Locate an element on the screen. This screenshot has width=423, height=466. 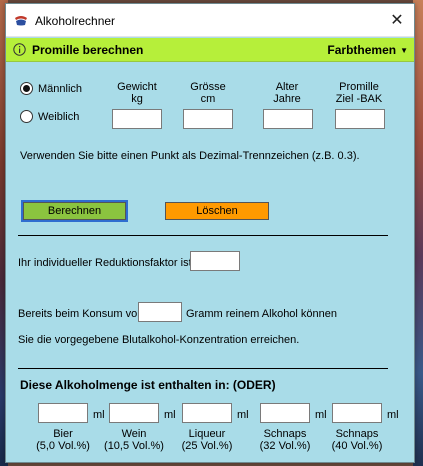
schnaps32-abv: (32 Vol.%) is located at coordinates (285, 446).